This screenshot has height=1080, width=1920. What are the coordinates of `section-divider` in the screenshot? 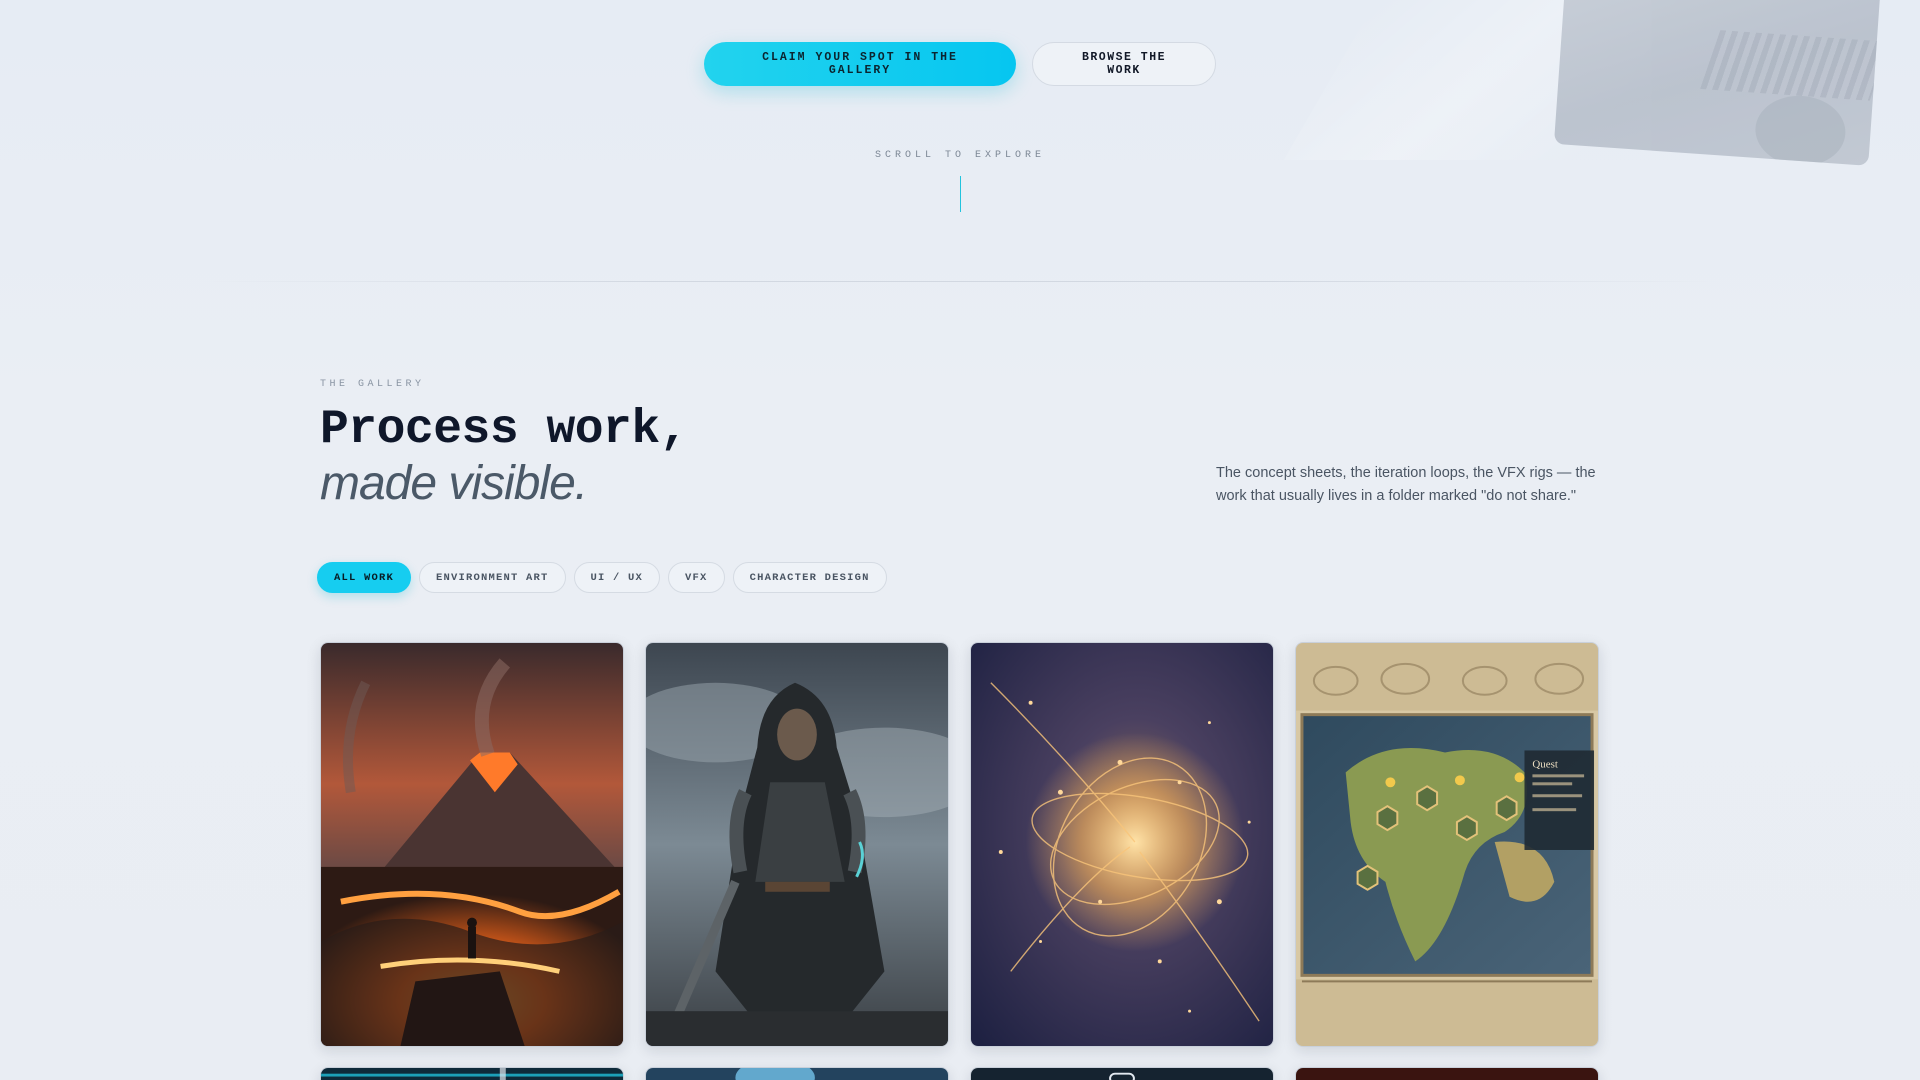 It's located at (960, 281).